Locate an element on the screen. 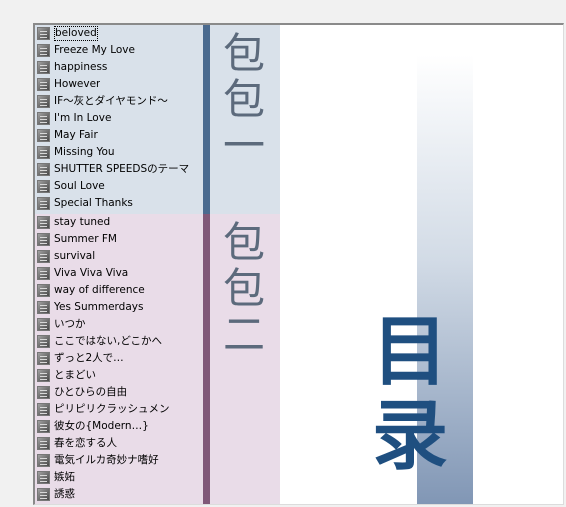 The image size is (566, 507). list-item-label: I'm In Love is located at coordinates (83, 118).